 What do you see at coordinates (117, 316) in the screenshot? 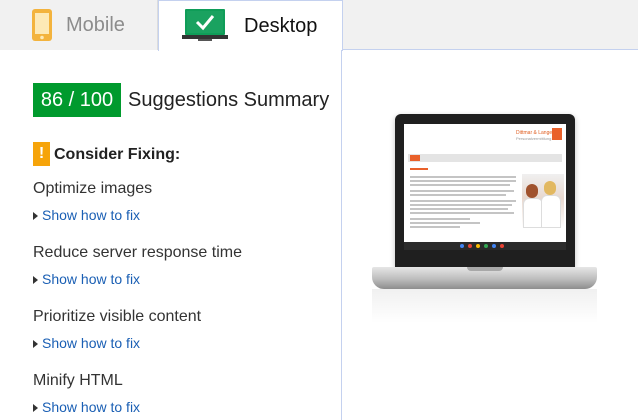
I see `rule-title: Prioritize visible content` at bounding box center [117, 316].